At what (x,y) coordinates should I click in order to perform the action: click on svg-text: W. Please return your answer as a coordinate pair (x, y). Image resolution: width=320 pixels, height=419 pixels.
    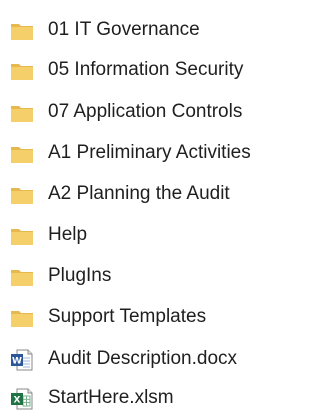
    Looking at the image, I should click on (17, 362).